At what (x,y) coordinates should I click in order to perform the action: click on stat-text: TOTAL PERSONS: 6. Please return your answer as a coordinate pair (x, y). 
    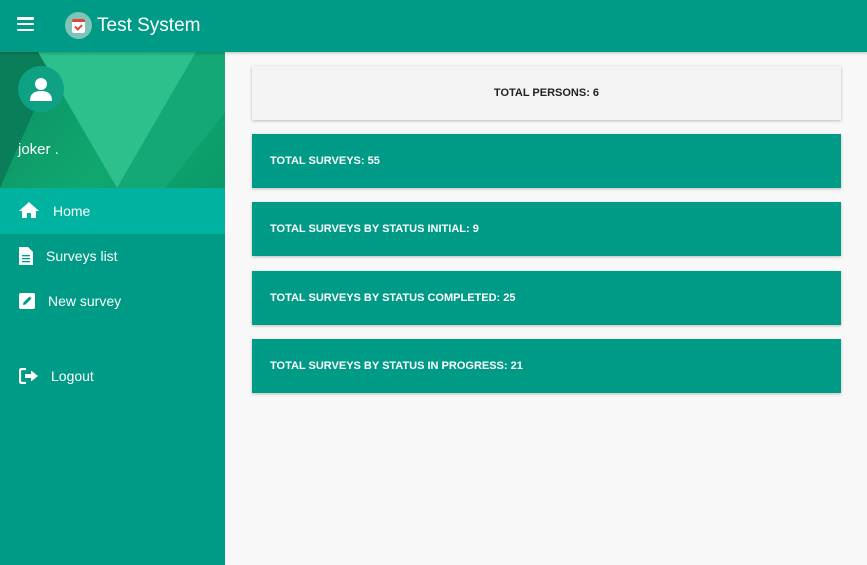
    Looking at the image, I should click on (546, 93).